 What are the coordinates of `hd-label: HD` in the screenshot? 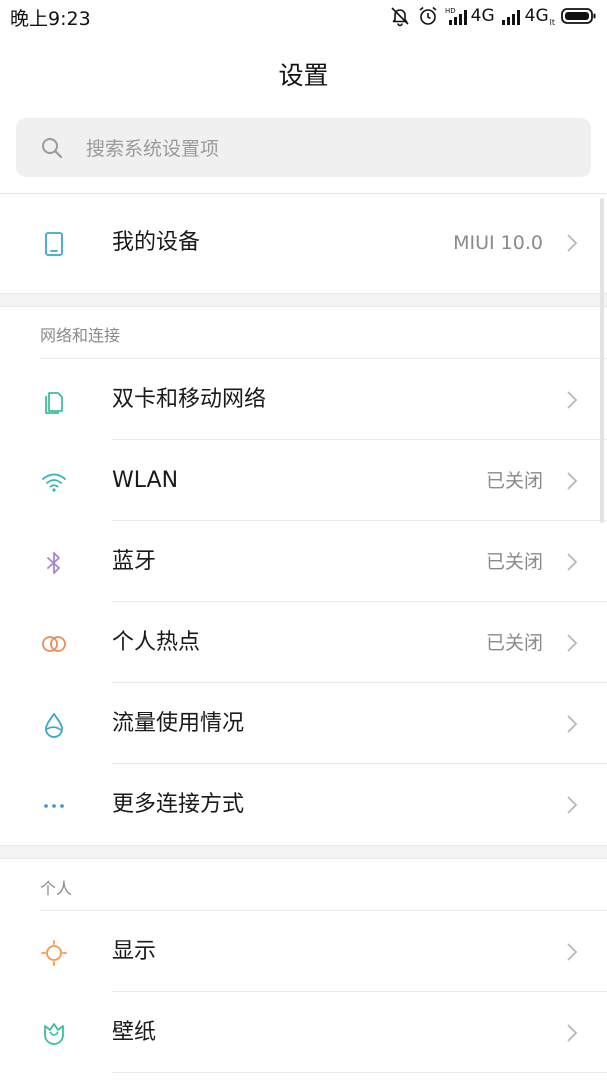 It's located at (450, 11).